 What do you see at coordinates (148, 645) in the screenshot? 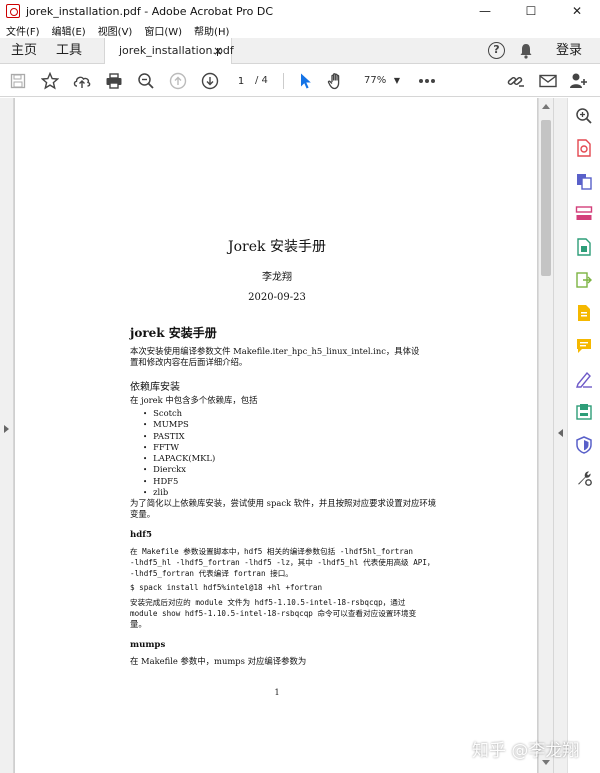
I see `mumps-heading: mumps` at bounding box center [148, 645].